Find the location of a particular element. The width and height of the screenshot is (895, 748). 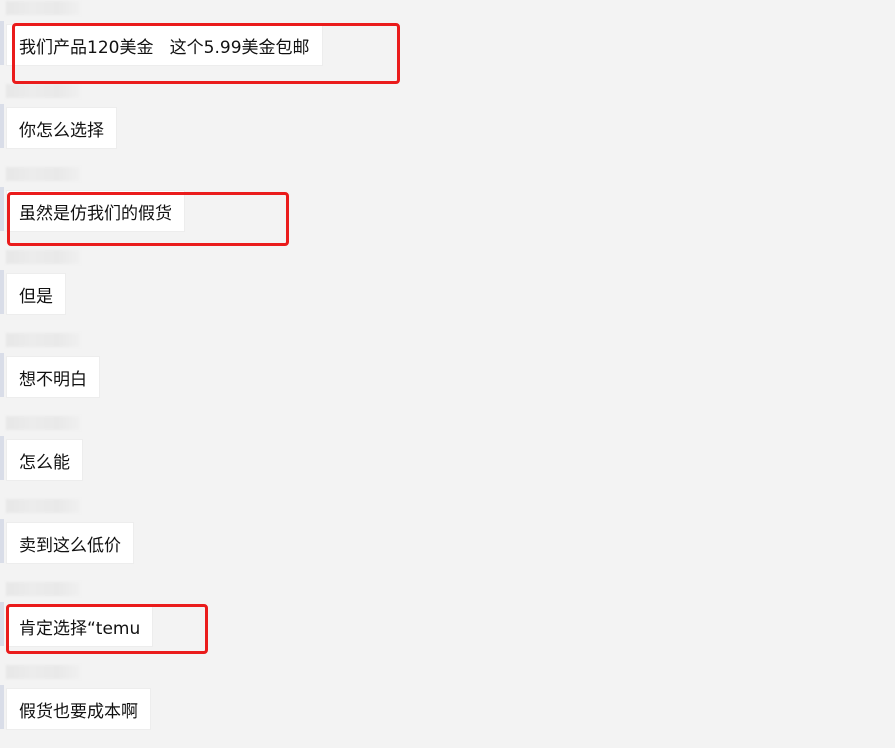

message-text: 怎么能 is located at coordinates (44, 462).